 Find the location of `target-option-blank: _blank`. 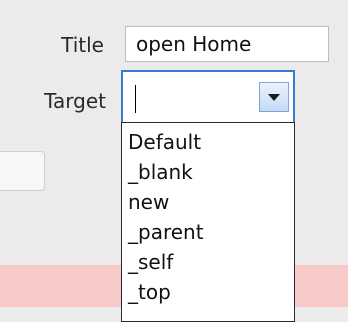

target-option-blank: _blank is located at coordinates (208, 172).